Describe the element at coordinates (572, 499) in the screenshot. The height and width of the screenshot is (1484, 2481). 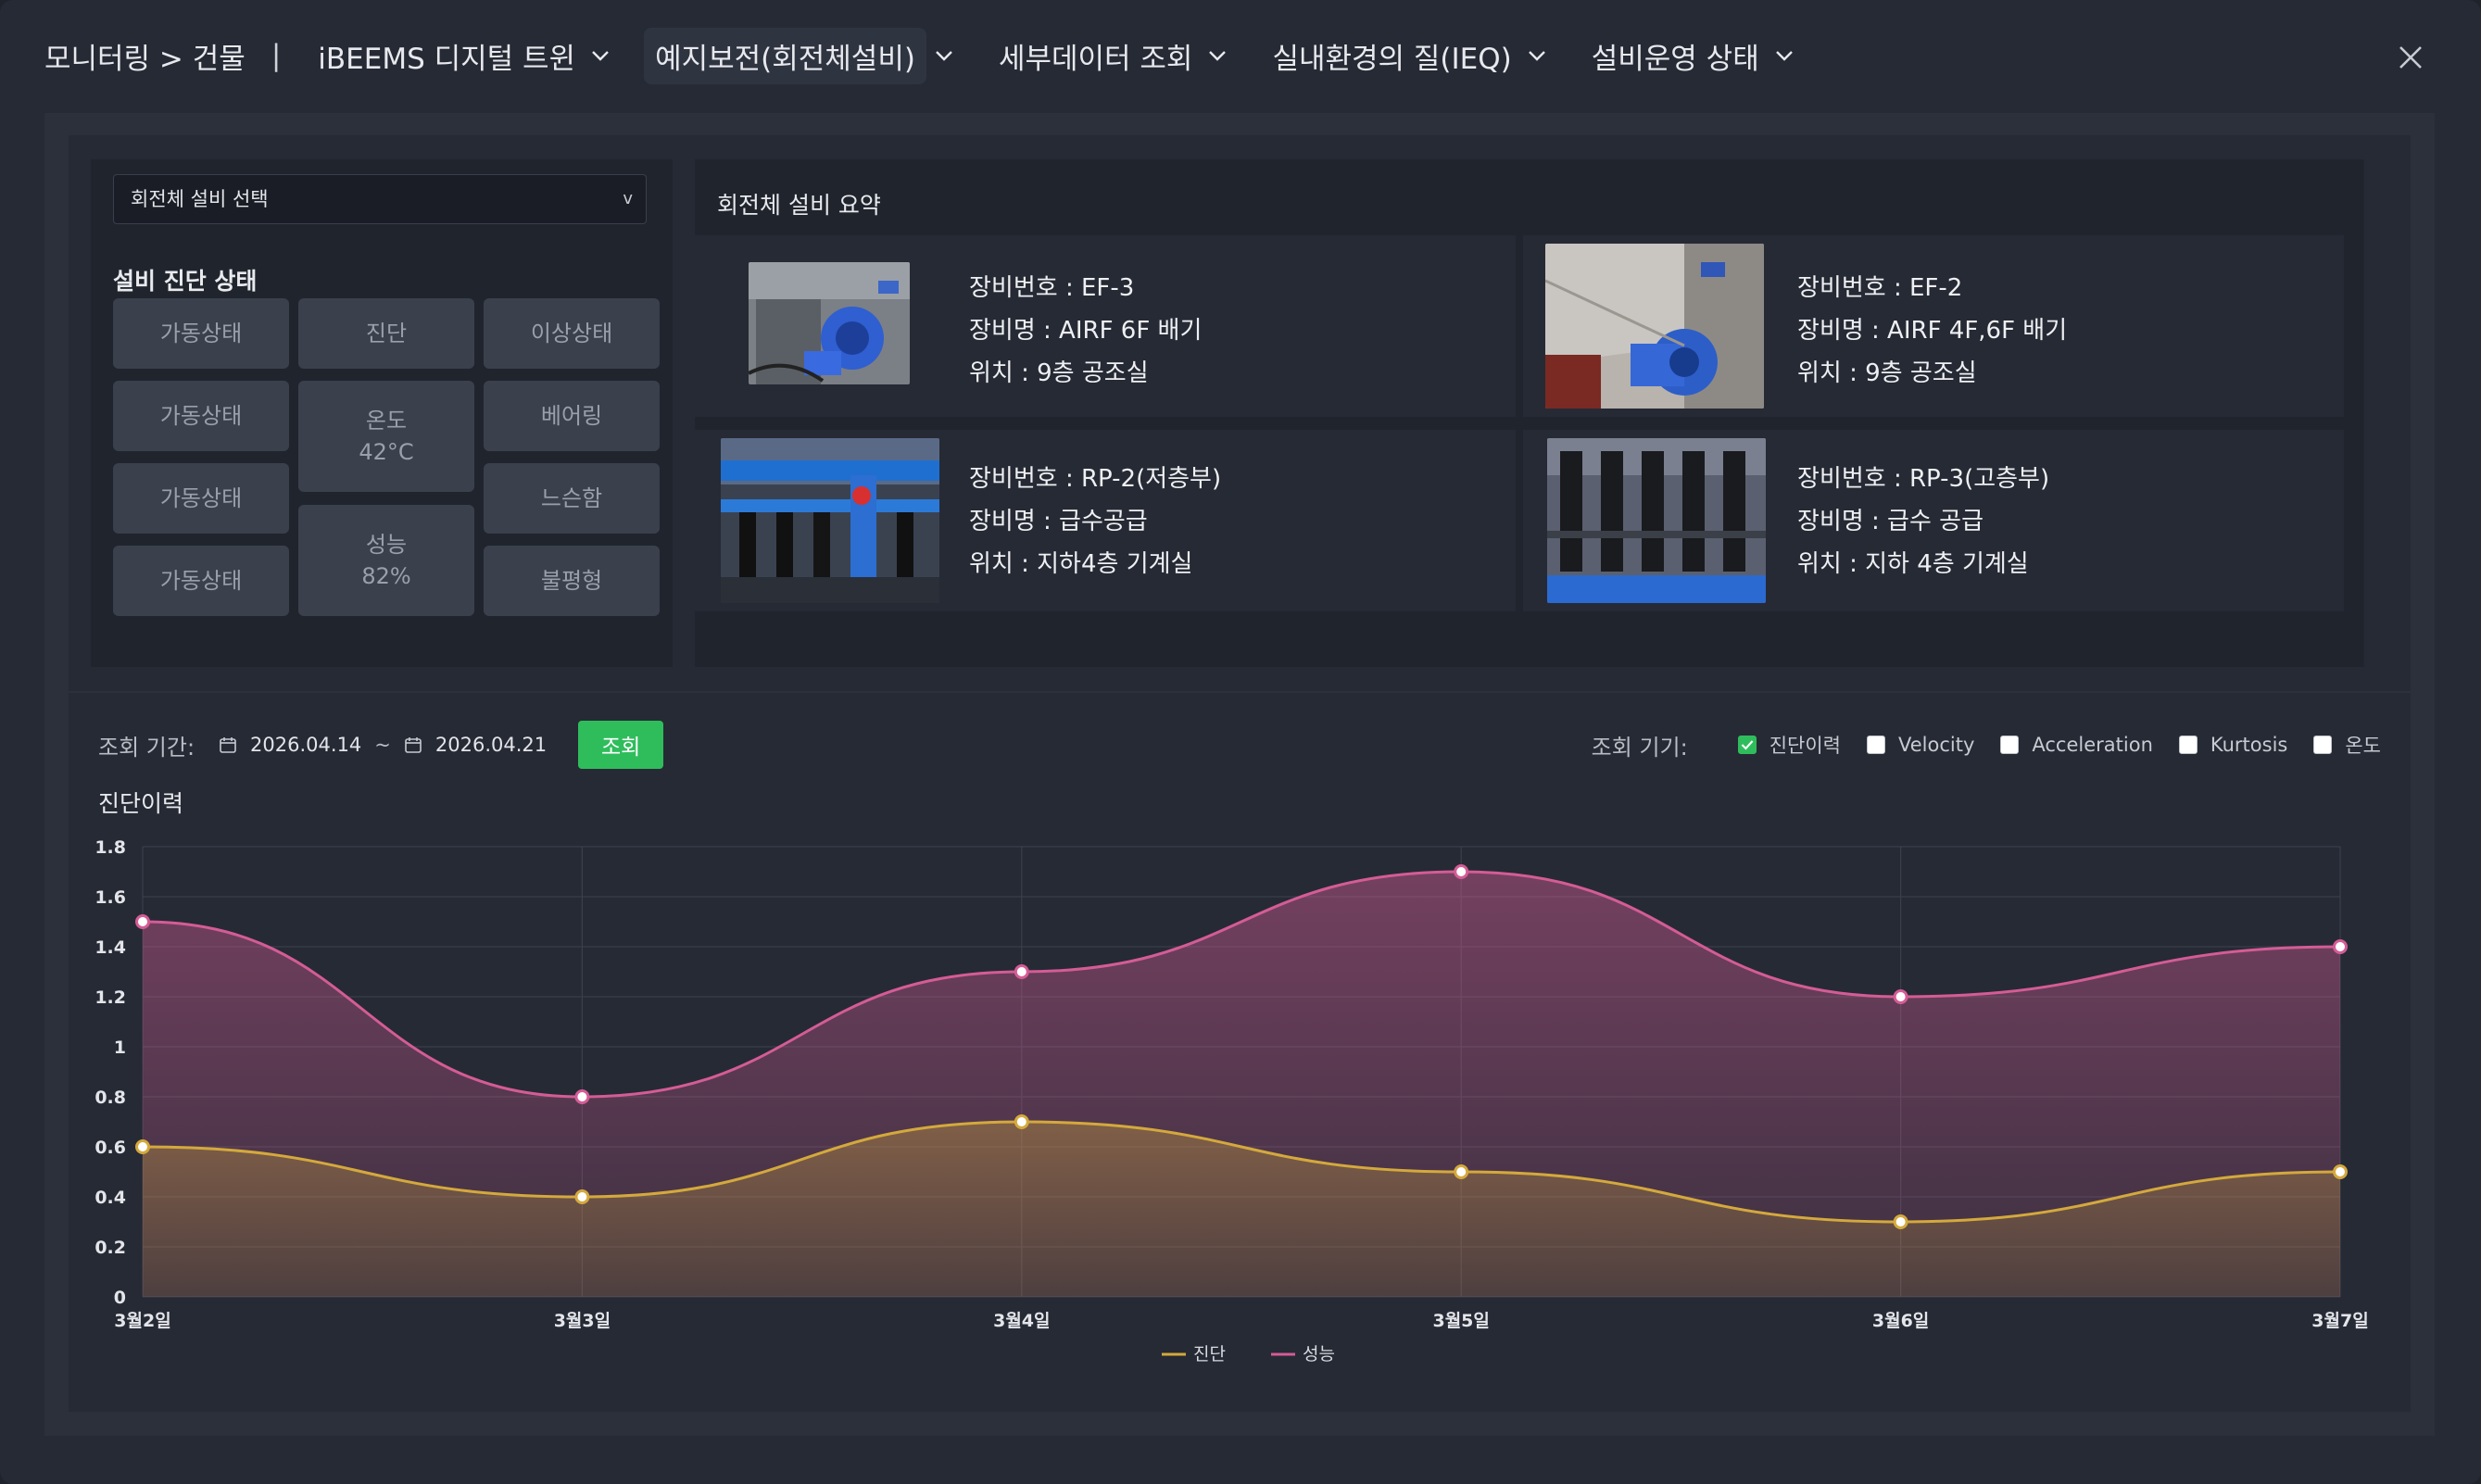
I see `status-looseness: 느슨함` at that location.